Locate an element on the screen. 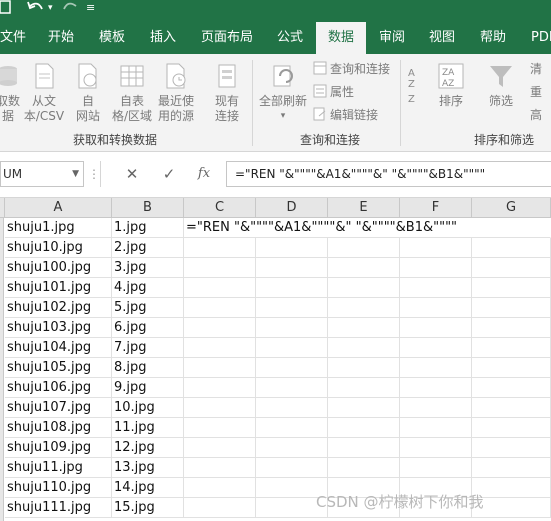 This screenshot has width=551, height=521. name-box-dropdown-icon: ▼ is located at coordinates (75, 174).